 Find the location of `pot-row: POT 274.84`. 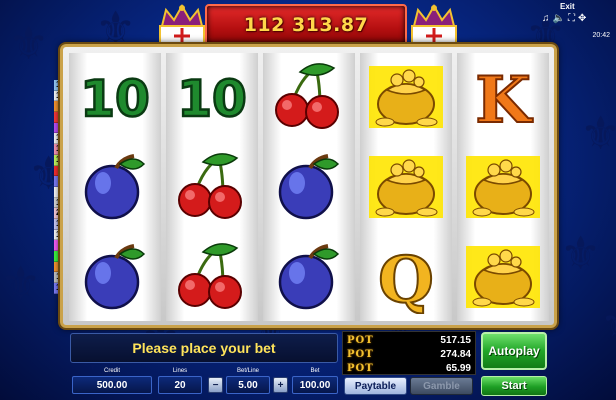

pot-row: POT 274.84 is located at coordinates (410, 354).